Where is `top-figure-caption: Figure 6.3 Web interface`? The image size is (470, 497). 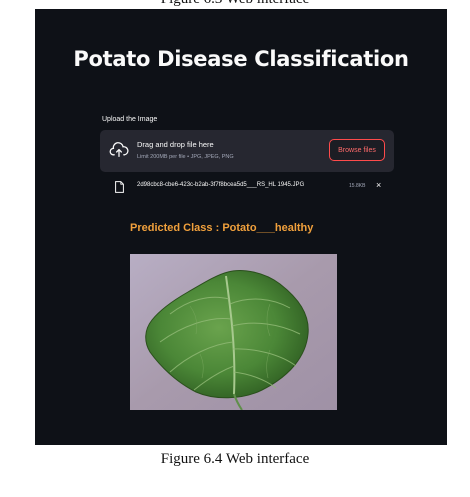
top-figure-caption: Figure 6.3 Web interface is located at coordinates (235, 4).